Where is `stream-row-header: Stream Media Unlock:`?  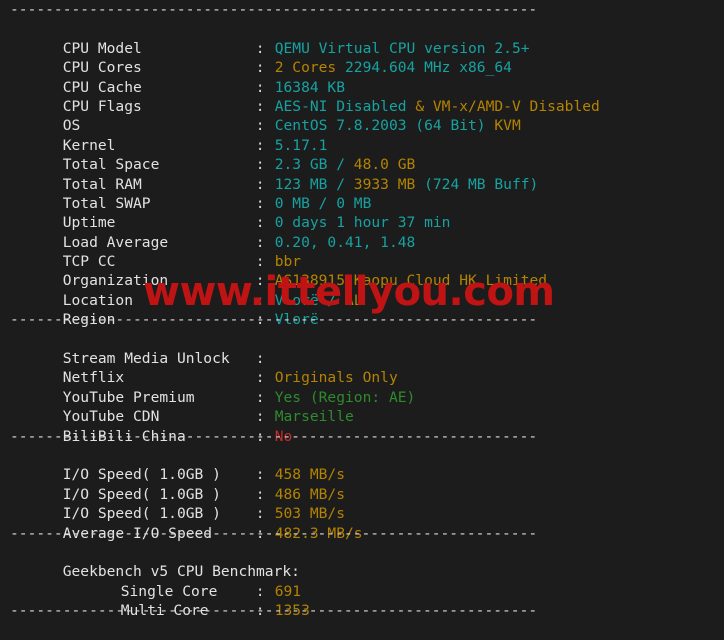 stream-row-header: Stream Media Unlock: is located at coordinates (362, 348).